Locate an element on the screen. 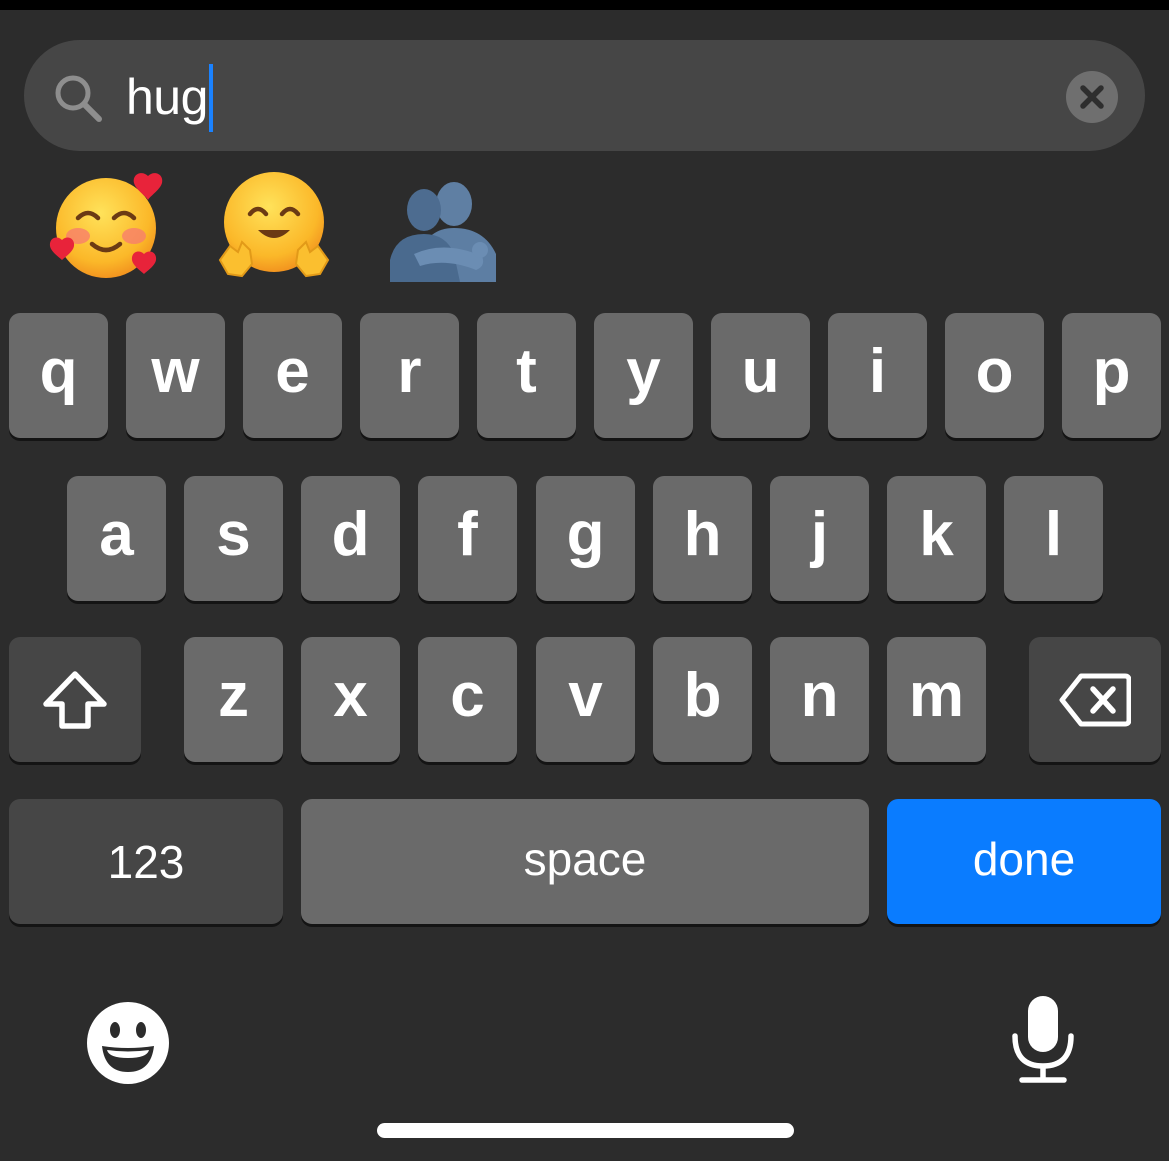 The image size is (1169, 1161). search-icon is located at coordinates (78, 98).